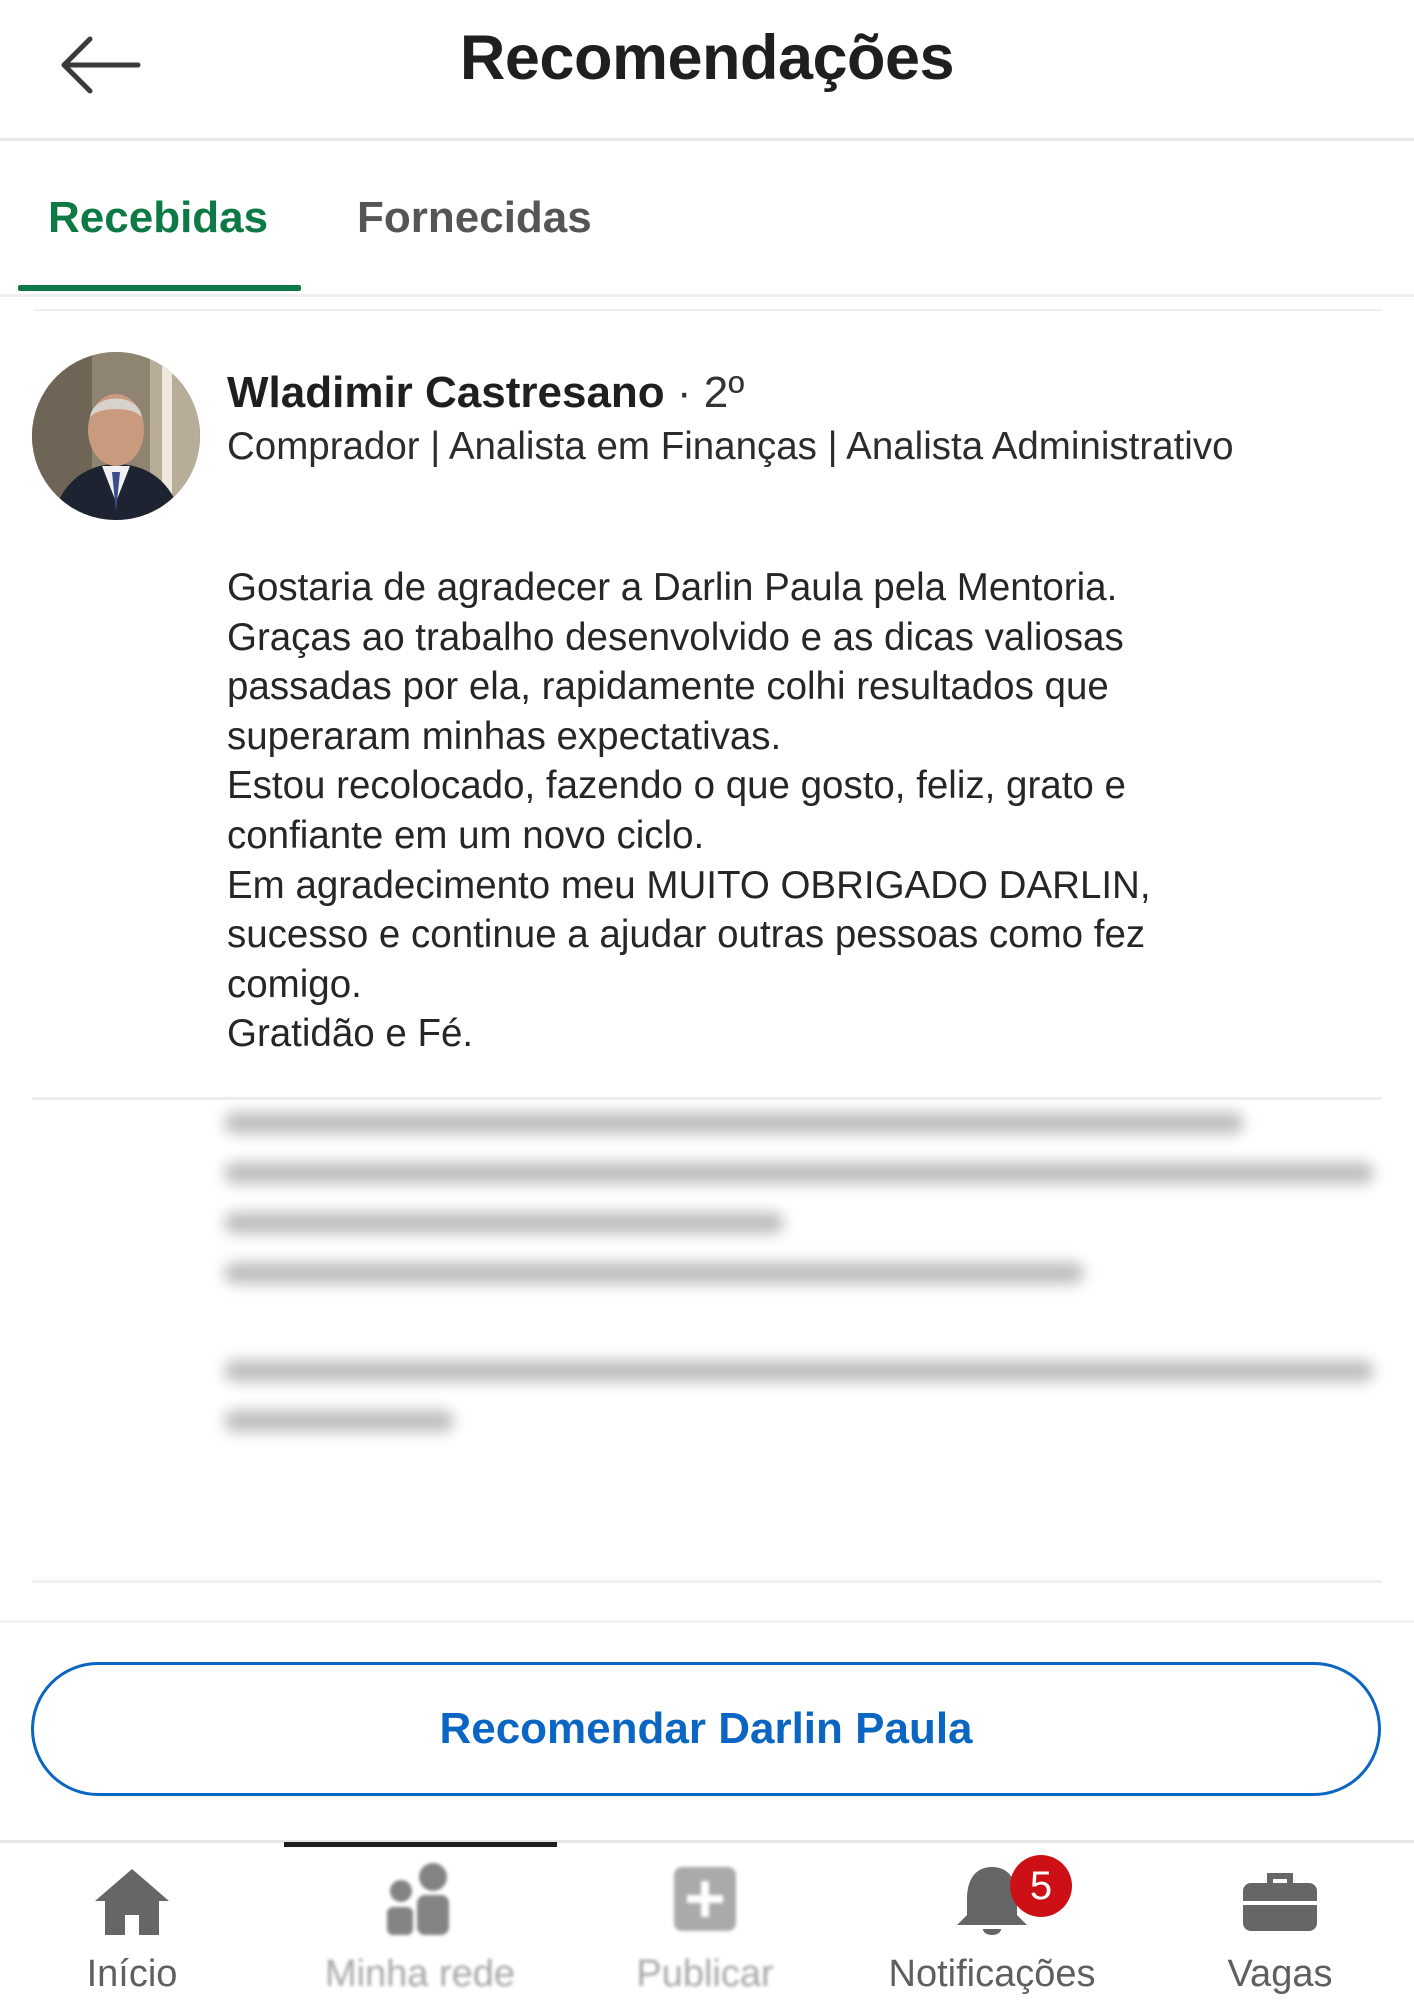 This screenshot has height=2003, width=1414. I want to click on avatar-photo, so click(116, 436).